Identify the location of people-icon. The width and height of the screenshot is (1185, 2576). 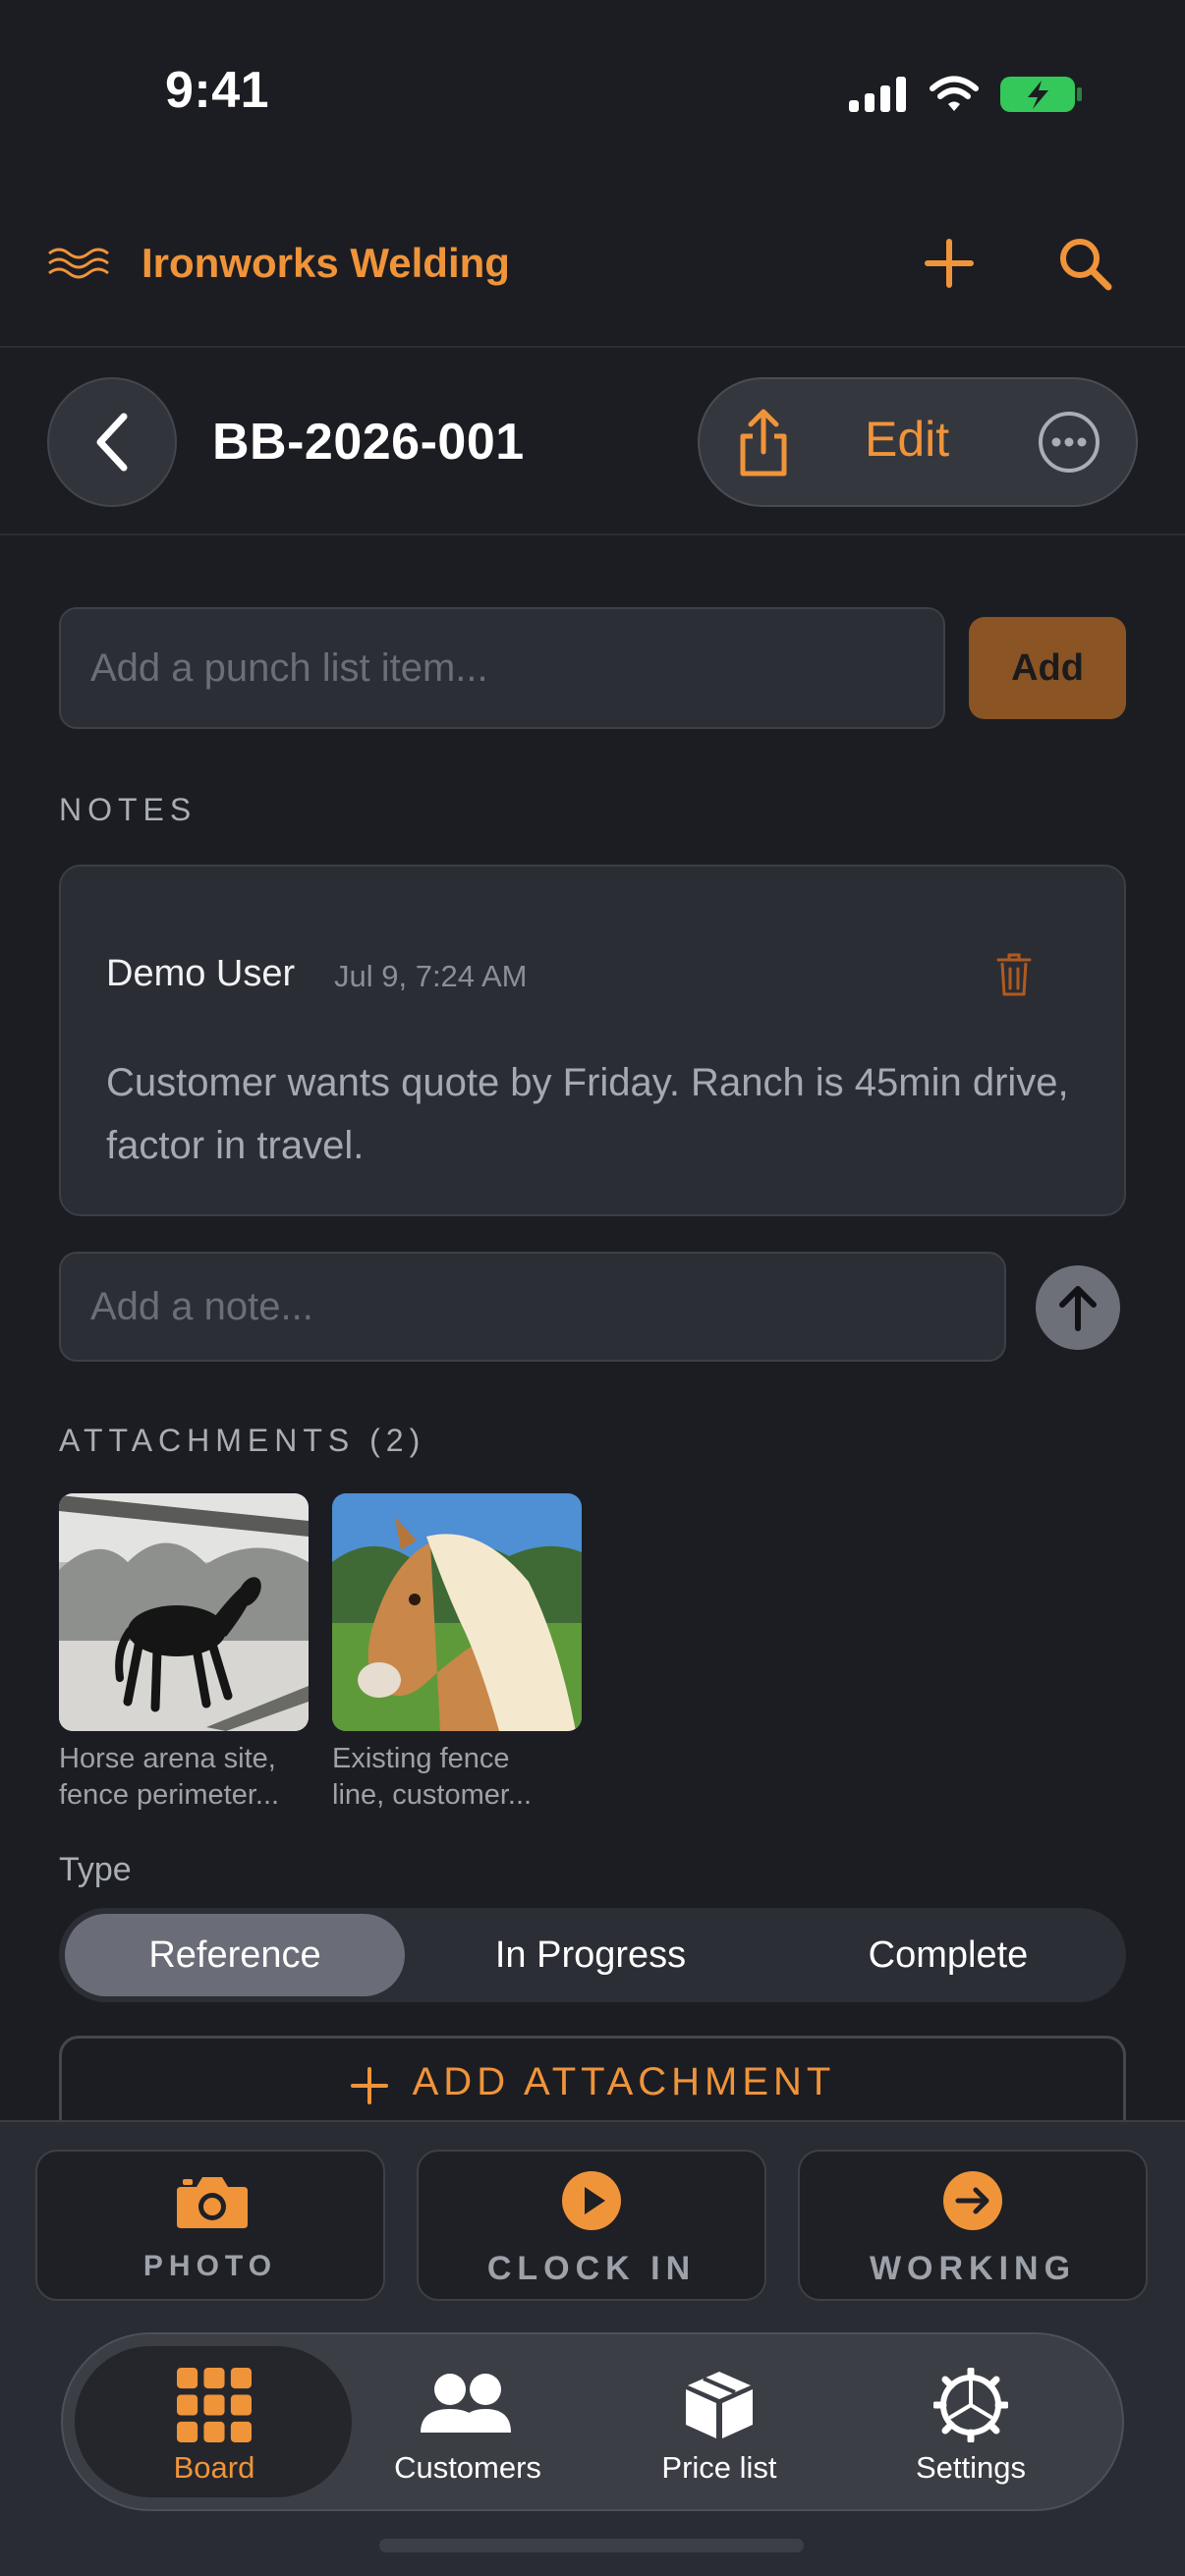
(466, 2403).